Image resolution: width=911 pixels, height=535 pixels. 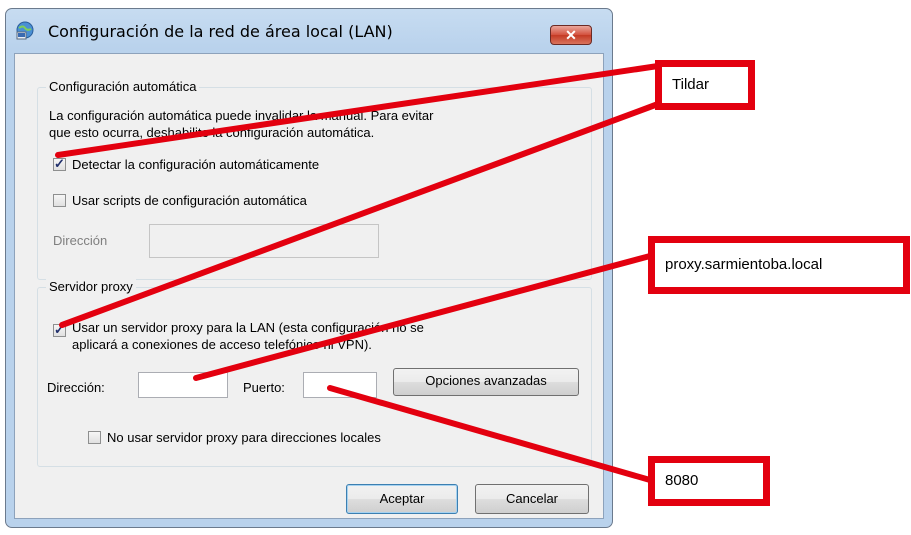 What do you see at coordinates (744, 264) in the screenshot?
I see `callout-proxy-address-text: proxy.sarmientoba.local` at bounding box center [744, 264].